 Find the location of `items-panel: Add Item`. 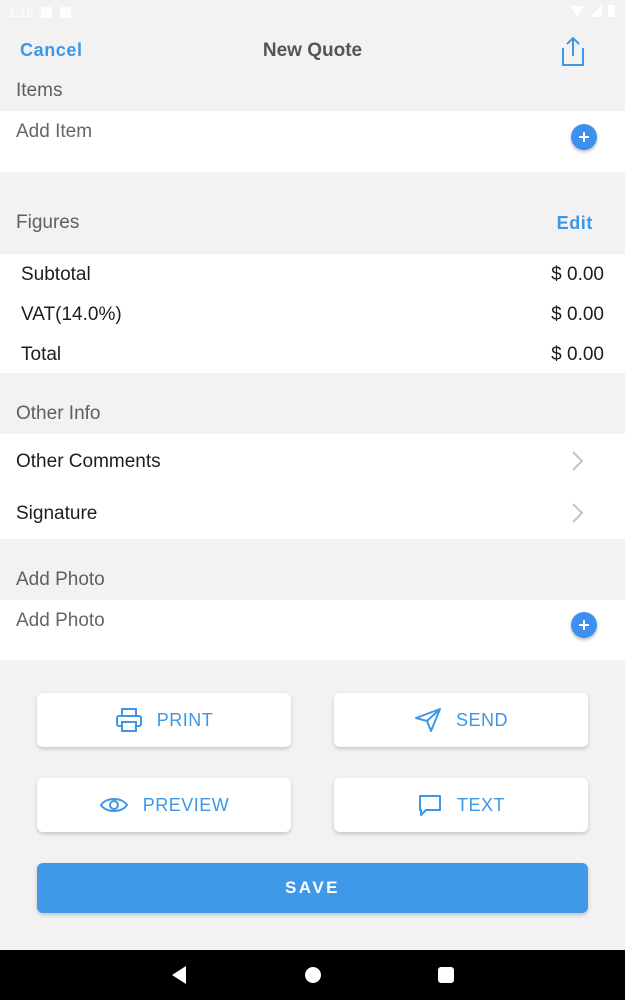

items-panel: Add Item is located at coordinates (312, 141).